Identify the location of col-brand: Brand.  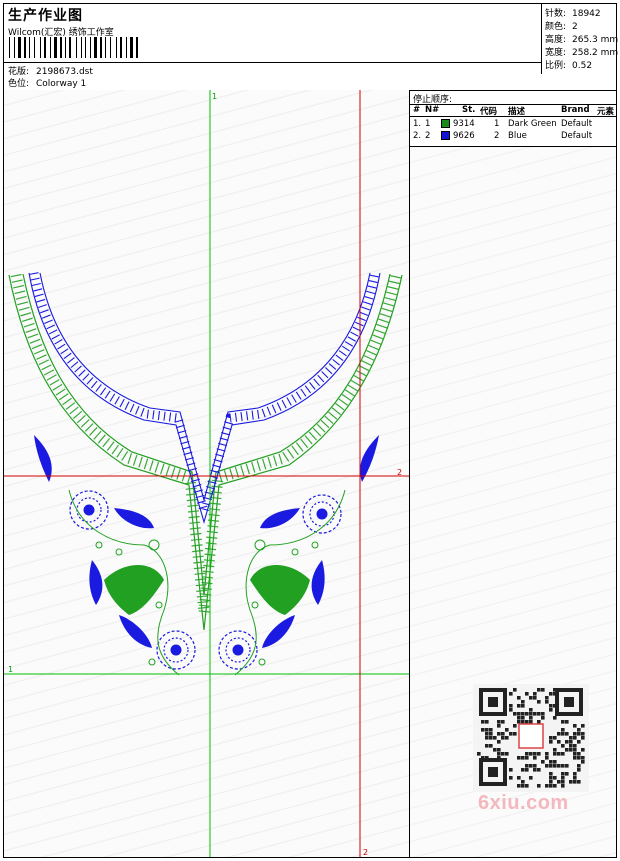
(575, 110).